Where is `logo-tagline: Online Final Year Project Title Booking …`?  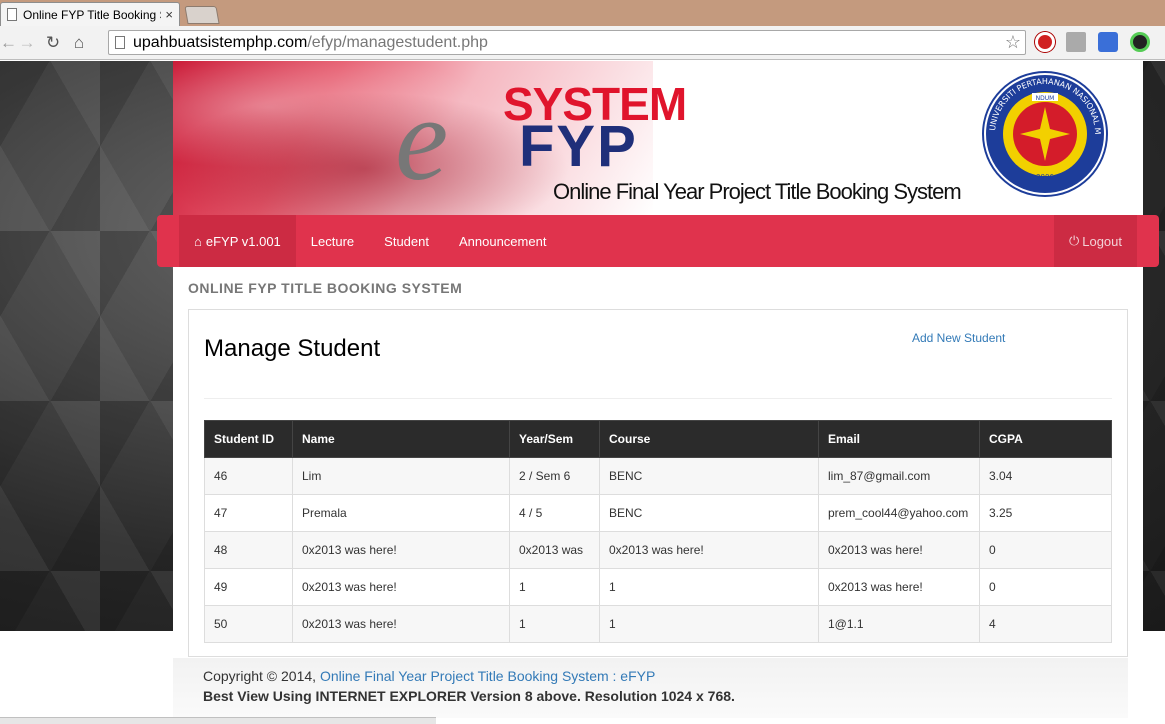 logo-tagline: Online Final Year Project Title Booking … is located at coordinates (757, 191).